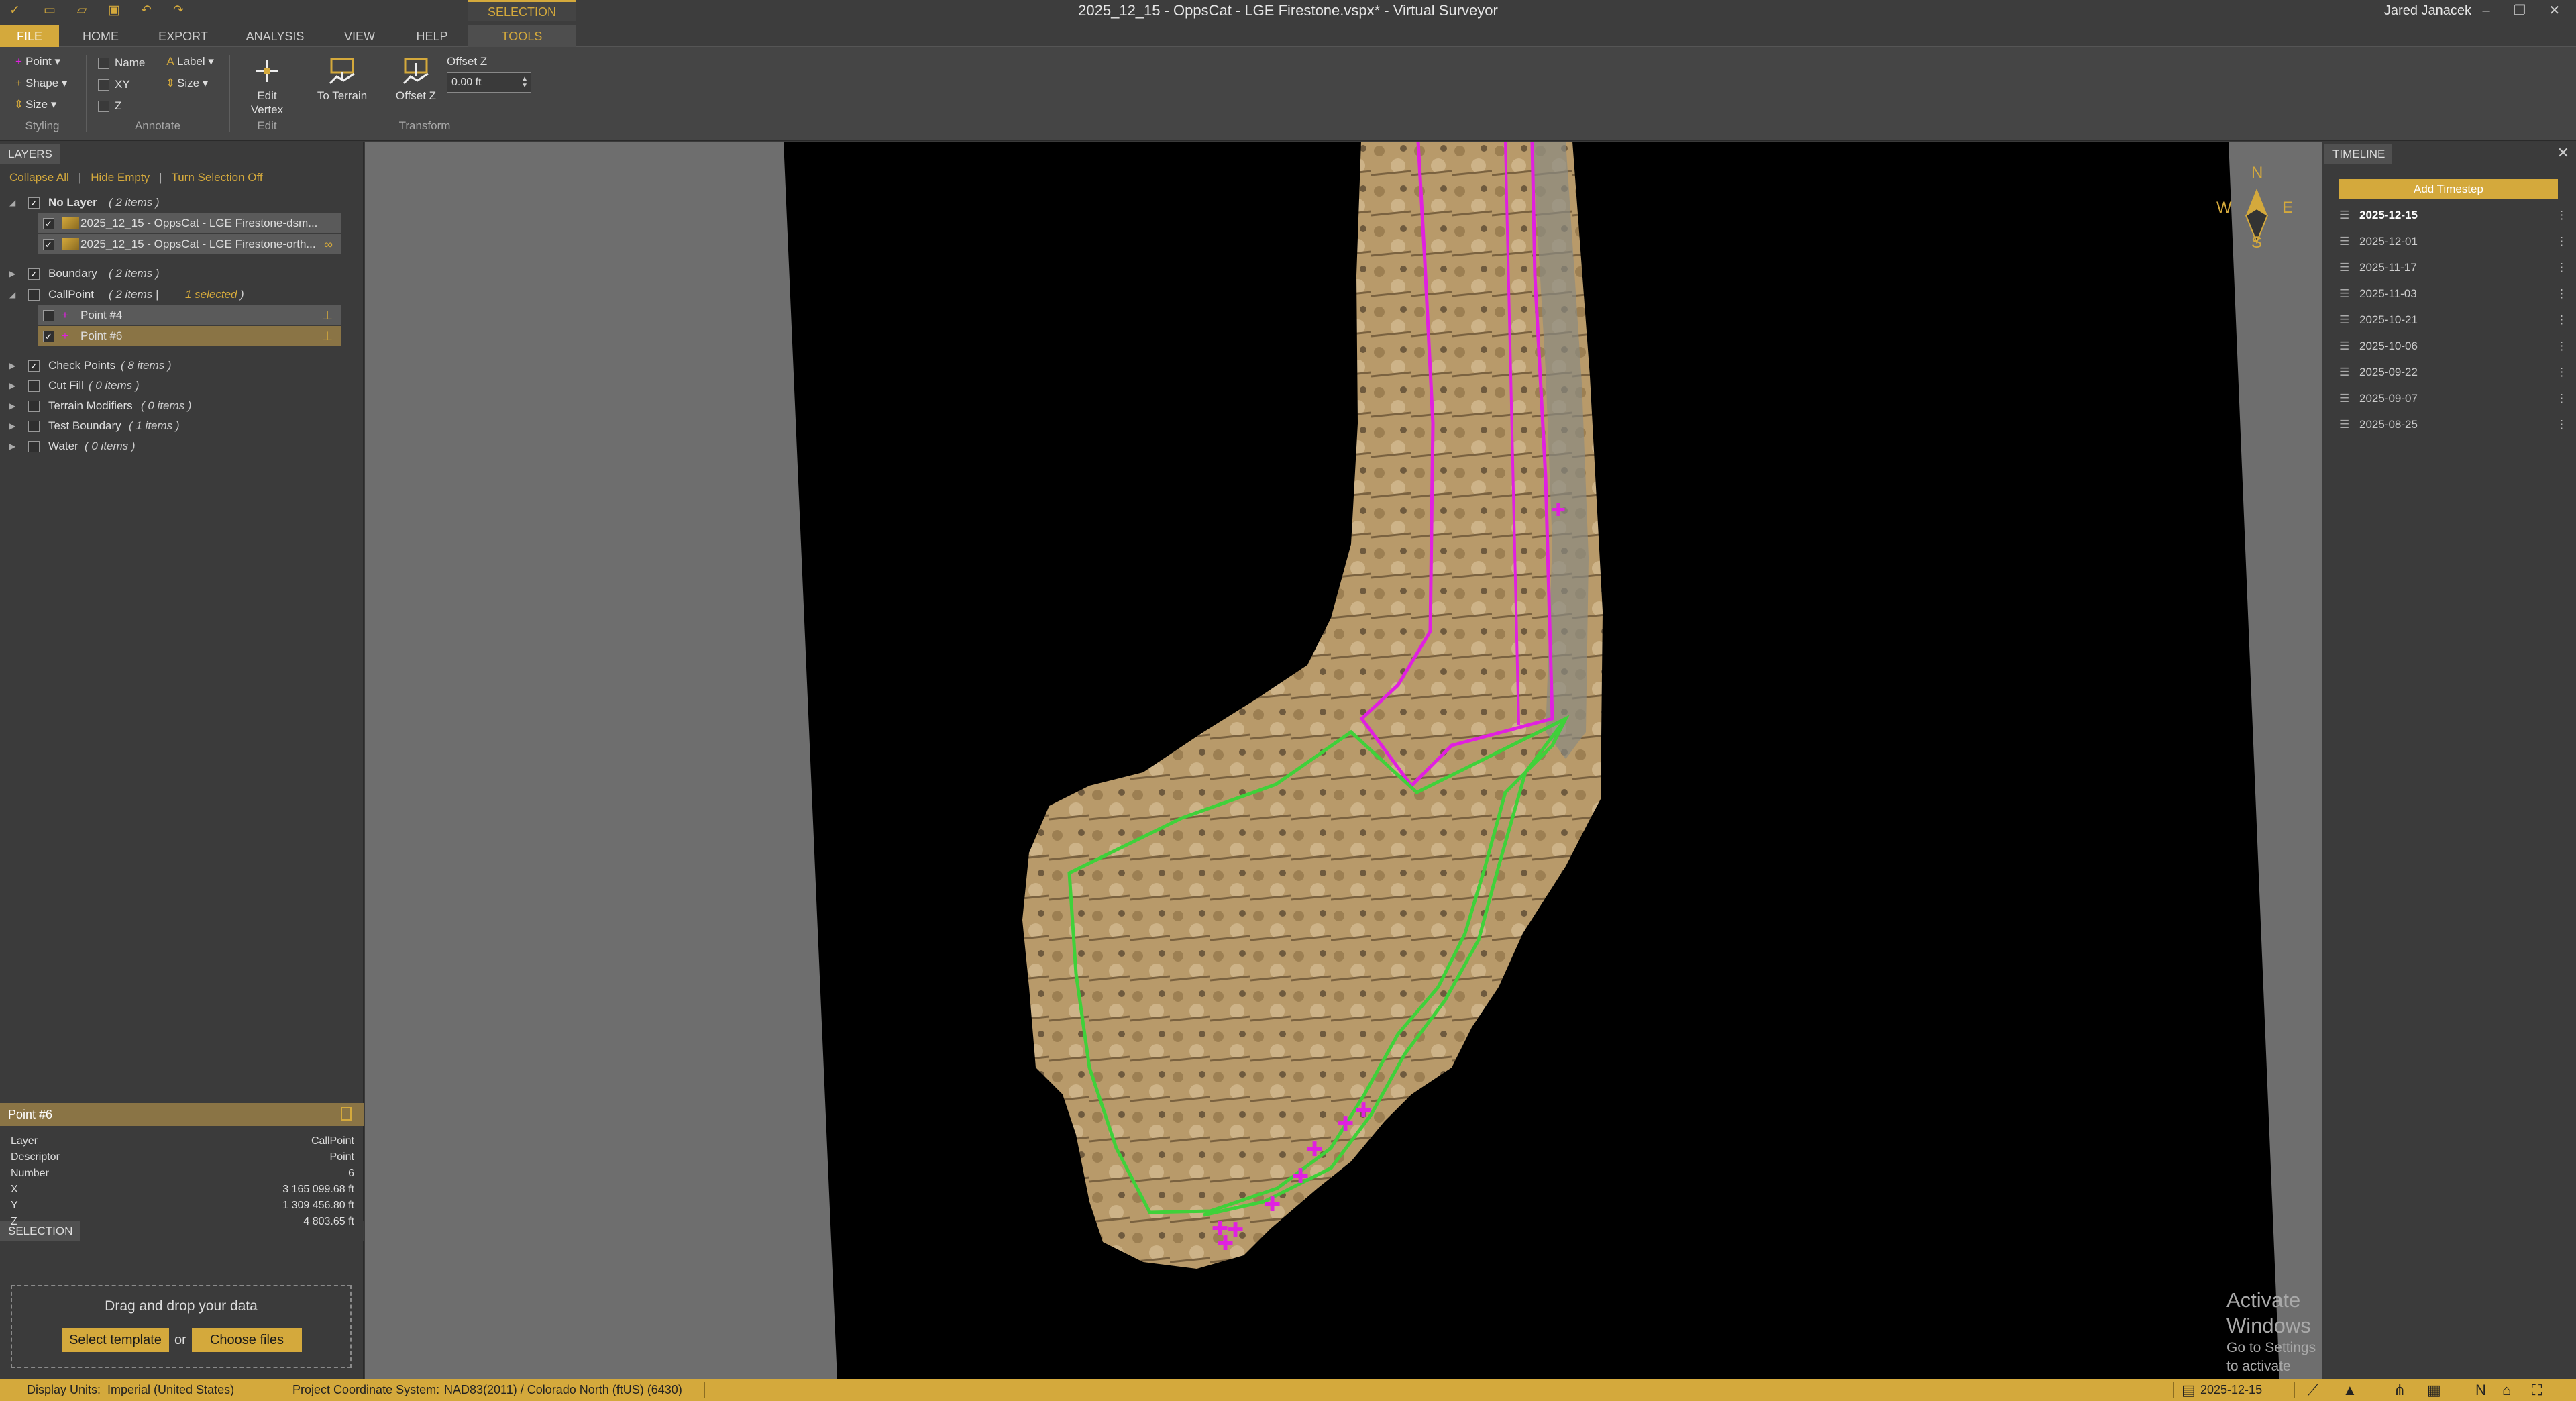 This screenshot has width=2576, height=1401. What do you see at coordinates (174, 406) in the screenshot?
I see `layer-terrain-modifiers: ▶ Terrain Modifiers ( 0 items )` at bounding box center [174, 406].